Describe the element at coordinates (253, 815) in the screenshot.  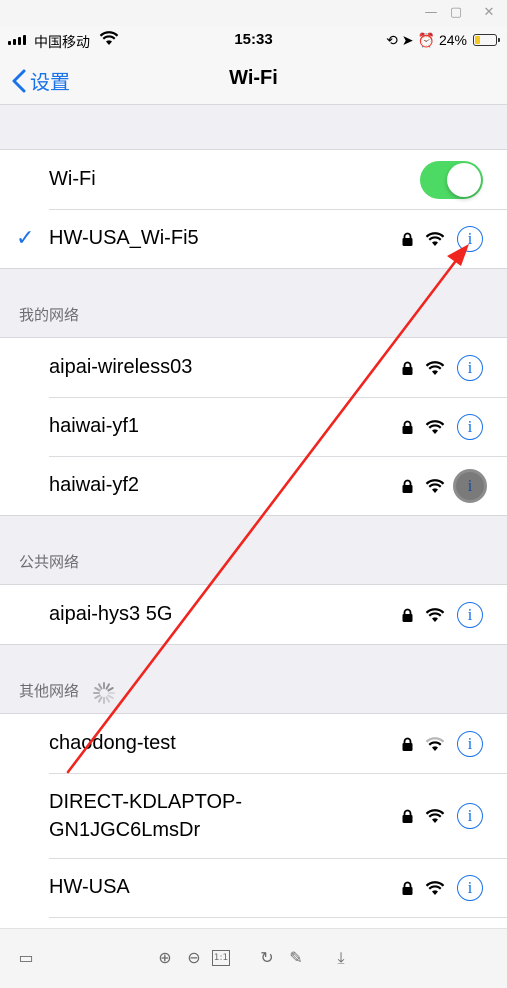
I see `network-row: DIRECT-KDLAPTOP- GN1JGC6LmsDr i` at that location.